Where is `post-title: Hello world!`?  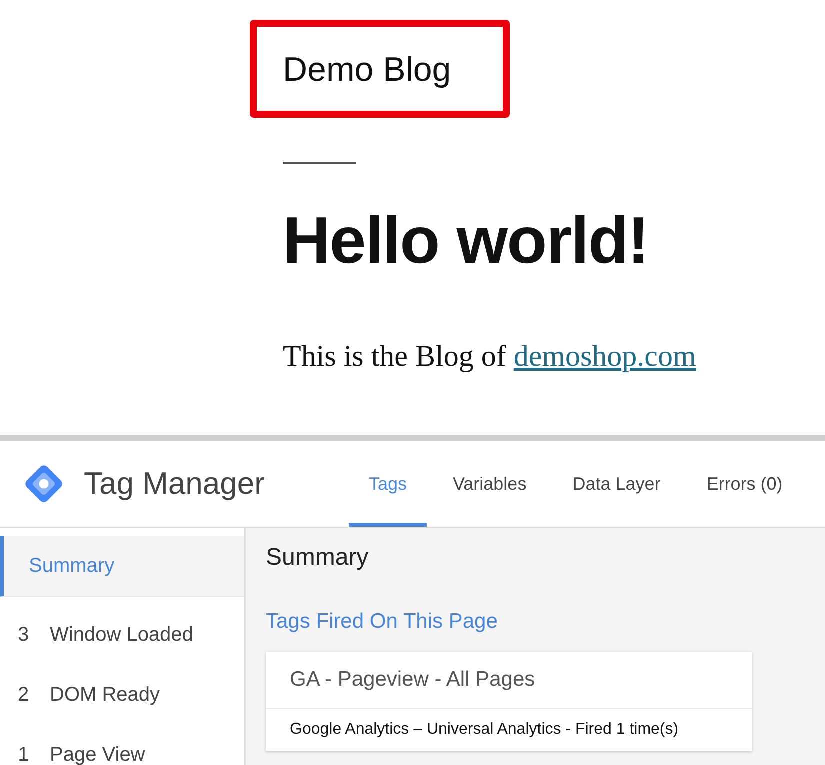
post-title: Hello world! is located at coordinates (466, 240).